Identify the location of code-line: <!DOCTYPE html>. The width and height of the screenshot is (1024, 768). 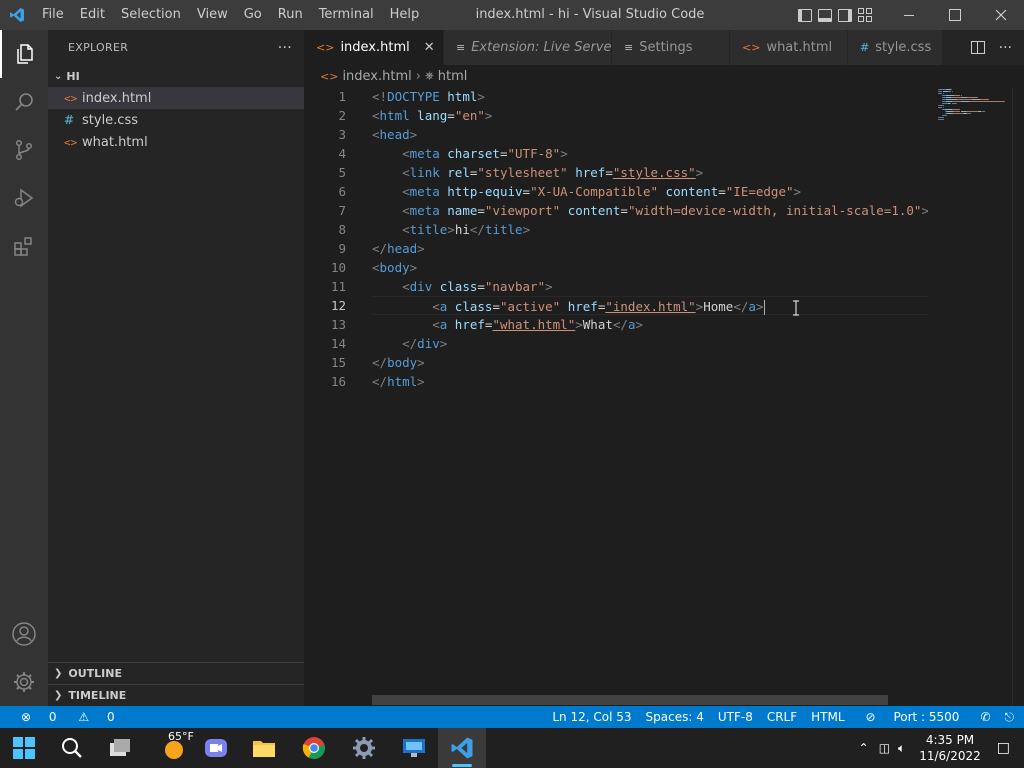
(650, 96).